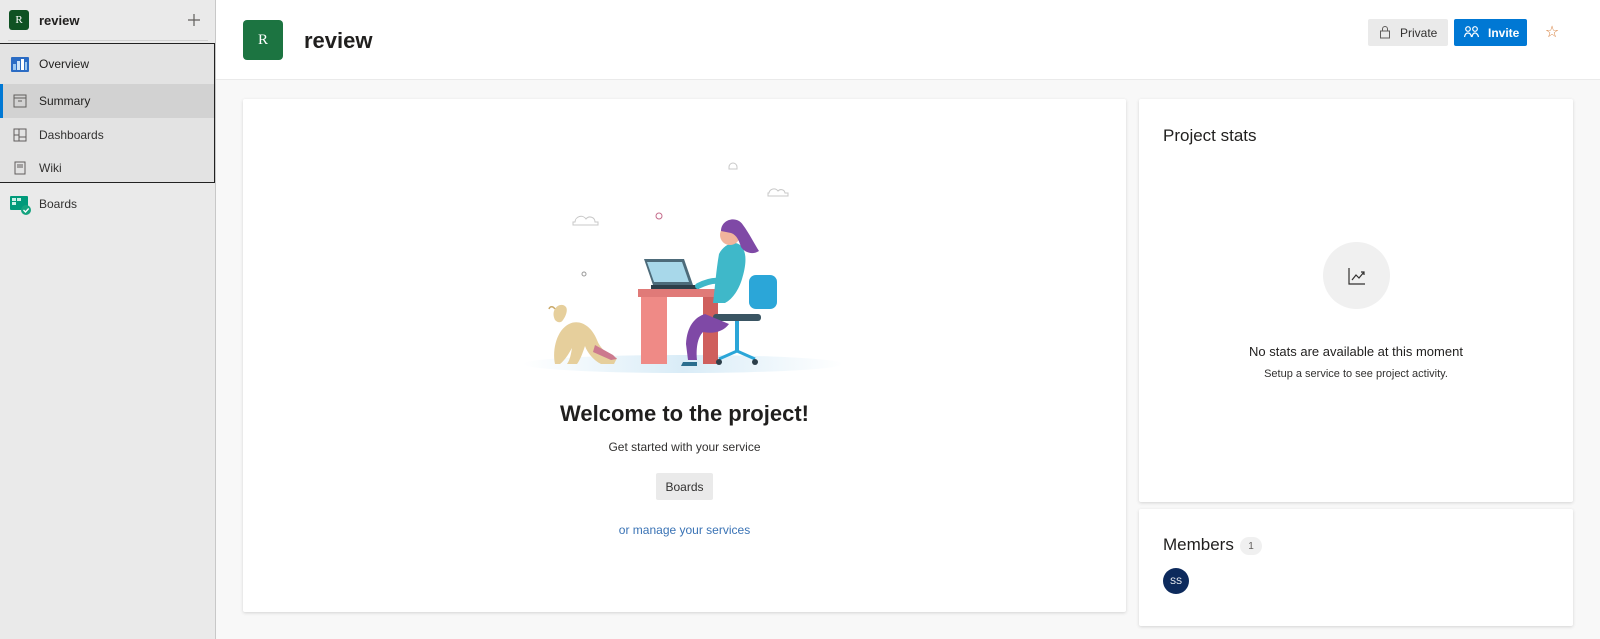 The height and width of the screenshot is (639, 1600). I want to click on manage-services-link: or manage your services, so click(684, 530).